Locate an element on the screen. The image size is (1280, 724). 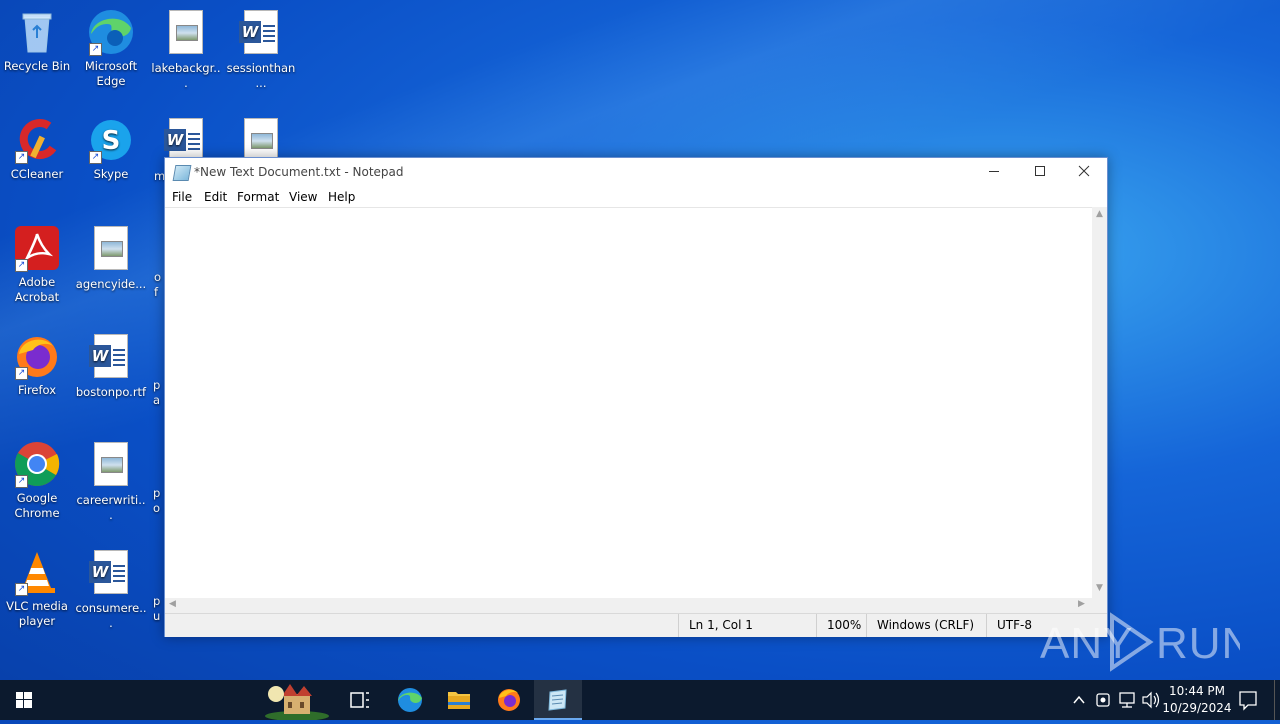
horizontal-scrollbar: ◀ ▶ is located at coordinates (628, 605).